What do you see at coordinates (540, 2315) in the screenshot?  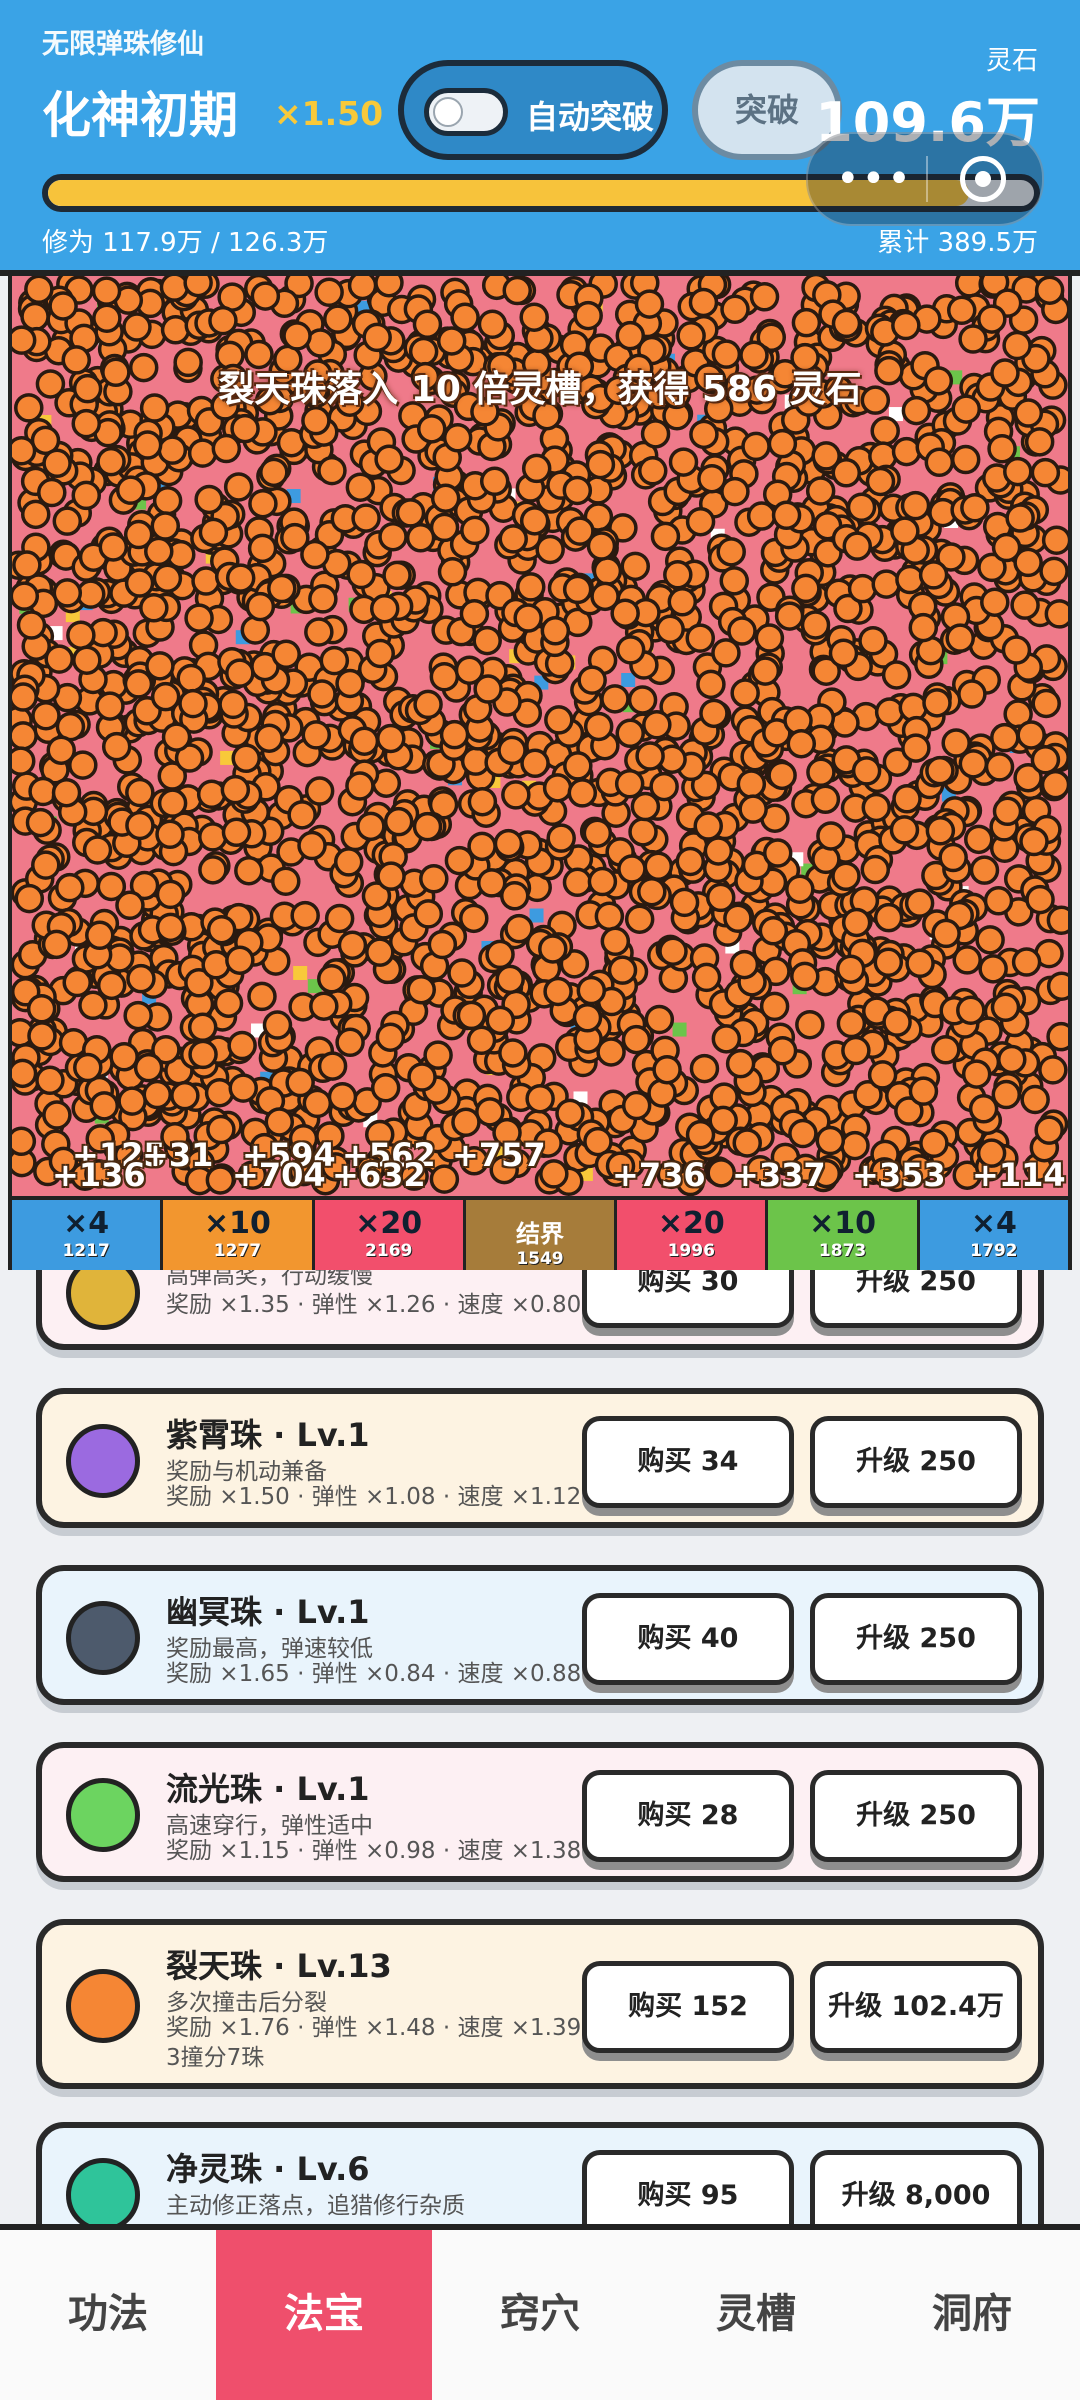 I see `tab-2: 窍穴` at bounding box center [540, 2315].